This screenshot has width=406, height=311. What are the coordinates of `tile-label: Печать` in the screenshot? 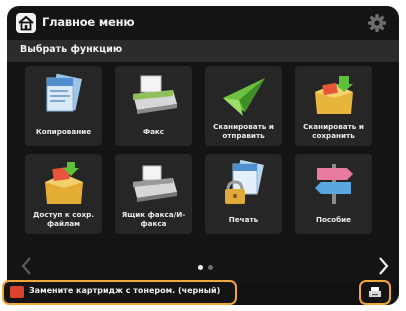 It's located at (243, 219).